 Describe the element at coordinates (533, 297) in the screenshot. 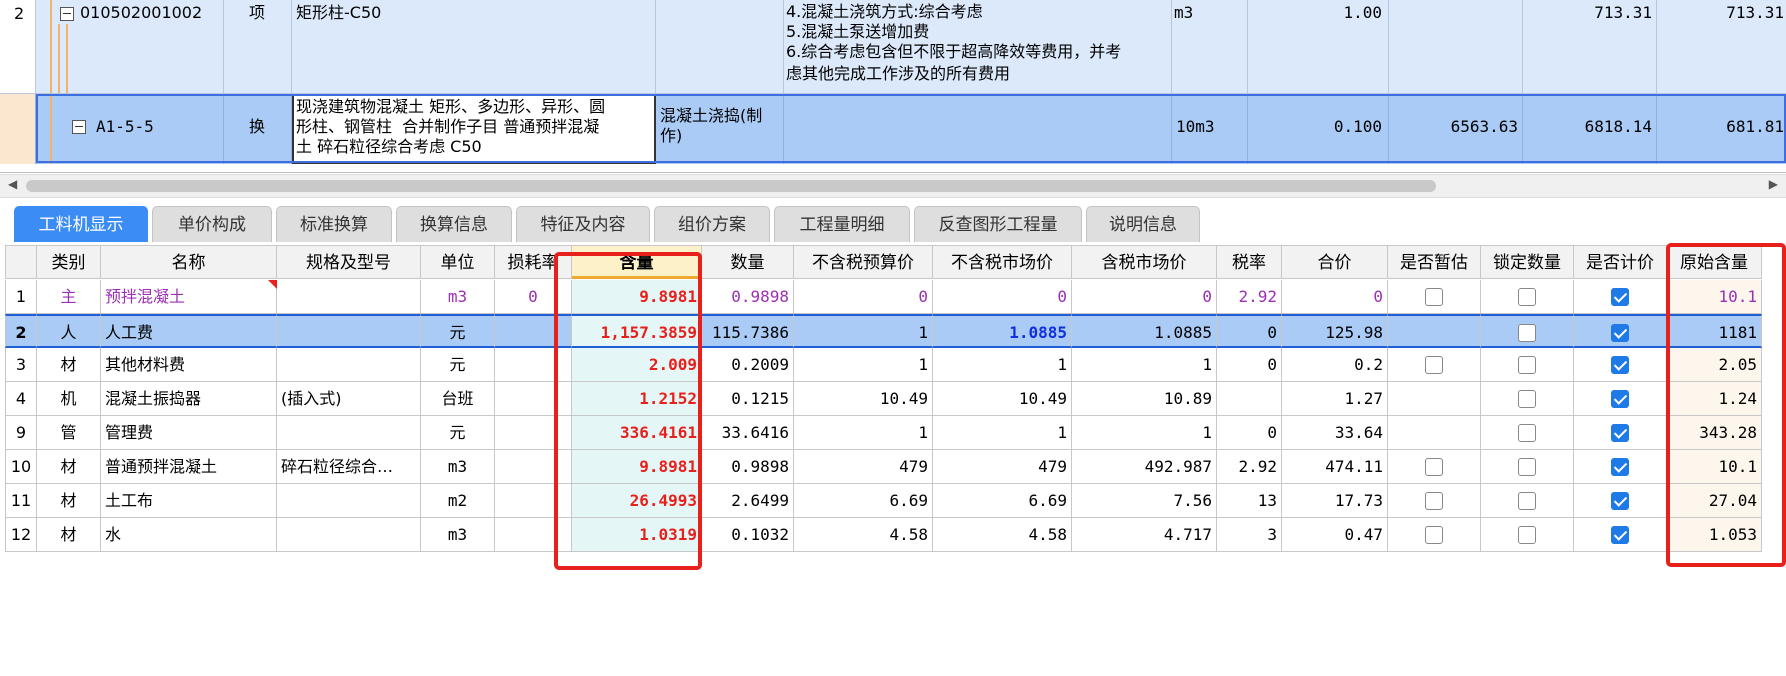

I see `loss-rate: 0` at that location.